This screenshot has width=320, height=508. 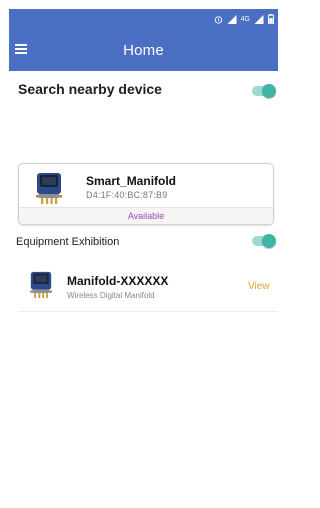 I want to click on search-toggle, so click(x=264, y=91).